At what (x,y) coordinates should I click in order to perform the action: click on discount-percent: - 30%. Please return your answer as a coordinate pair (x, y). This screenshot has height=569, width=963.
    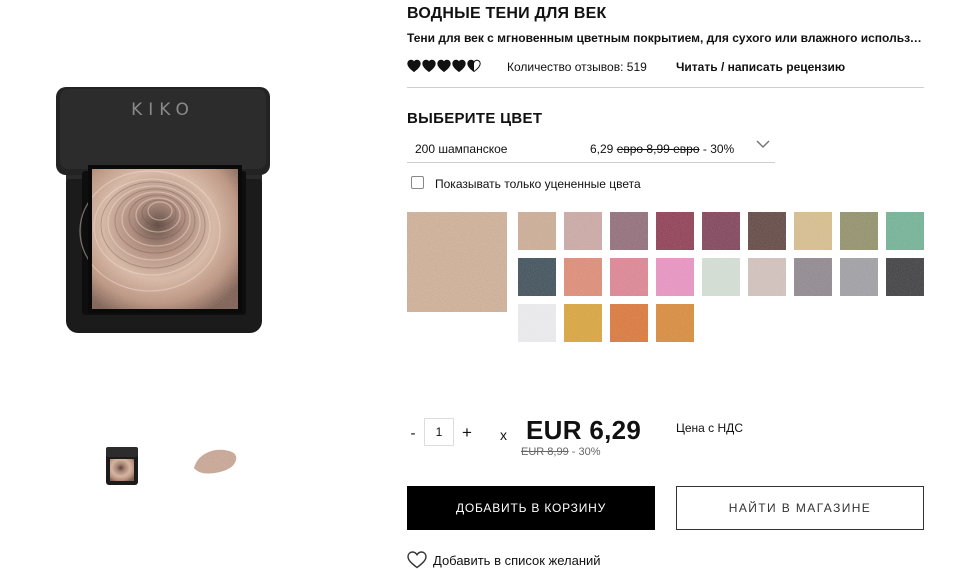
    Looking at the image, I should click on (586, 452).